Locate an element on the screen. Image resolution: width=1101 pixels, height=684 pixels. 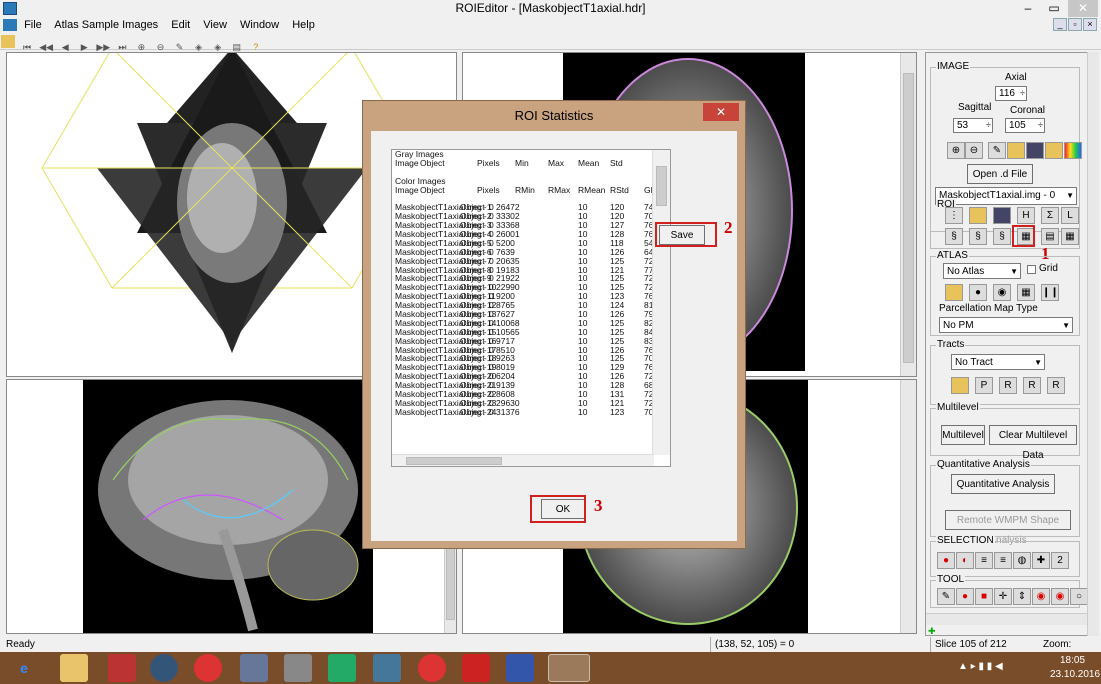
explorer-icon is located at coordinates (74, 668).